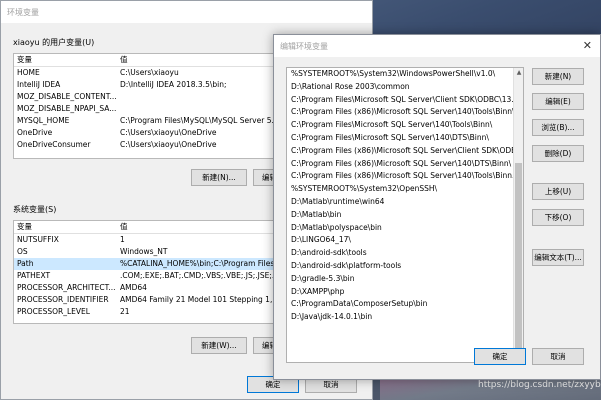 The width and height of the screenshot is (601, 400). Describe the element at coordinates (161, 240) in the screenshot. I see `table-row: NUTSUFFIX 1` at that location.